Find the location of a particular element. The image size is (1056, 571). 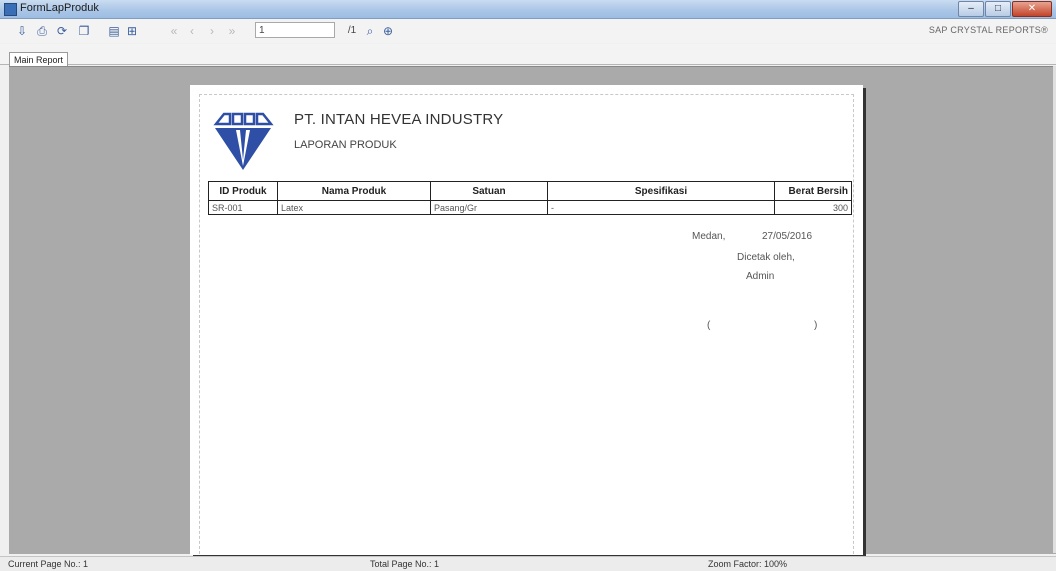

toggle-tree-icon: ▤ is located at coordinates (114, 31).